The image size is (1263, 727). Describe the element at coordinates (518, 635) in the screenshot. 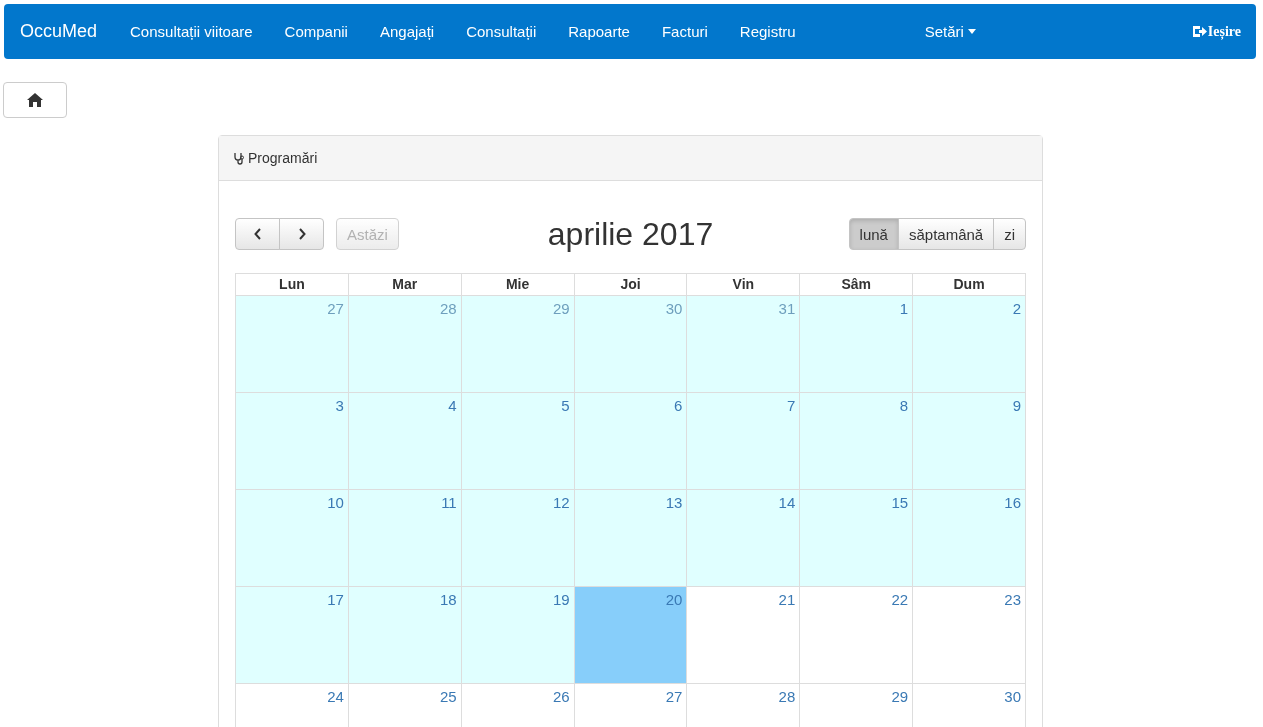

I see `day-cell: 19` at that location.